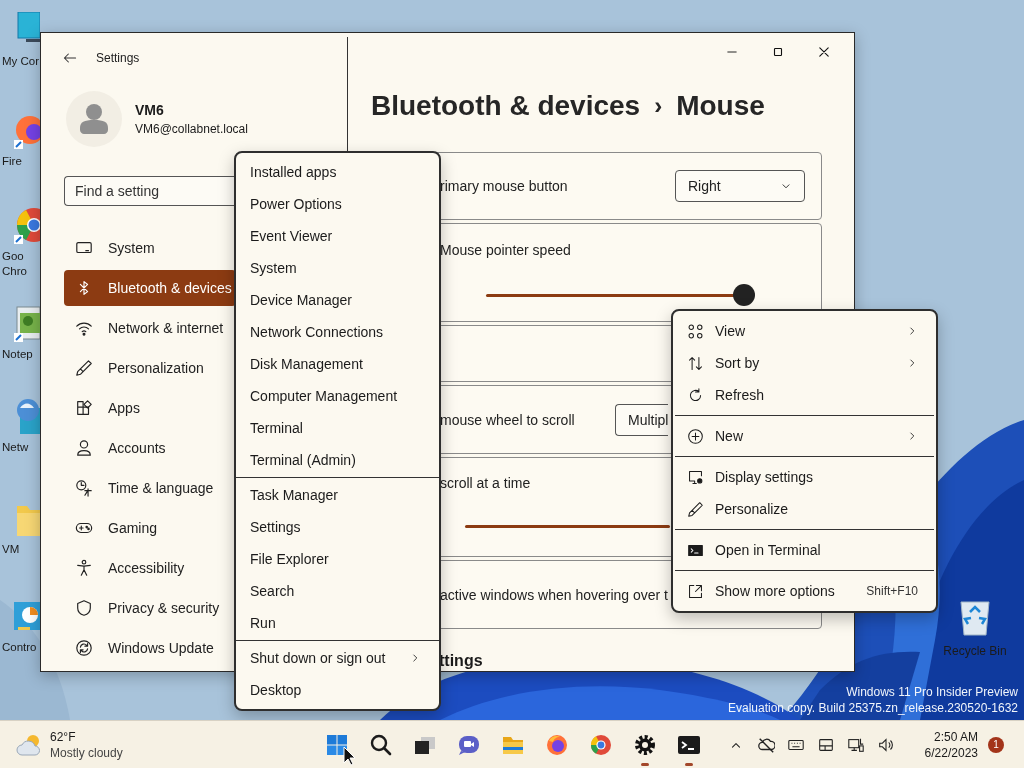  What do you see at coordinates (14, 264) in the screenshot?
I see `icon-label: Goo Chro` at bounding box center [14, 264].